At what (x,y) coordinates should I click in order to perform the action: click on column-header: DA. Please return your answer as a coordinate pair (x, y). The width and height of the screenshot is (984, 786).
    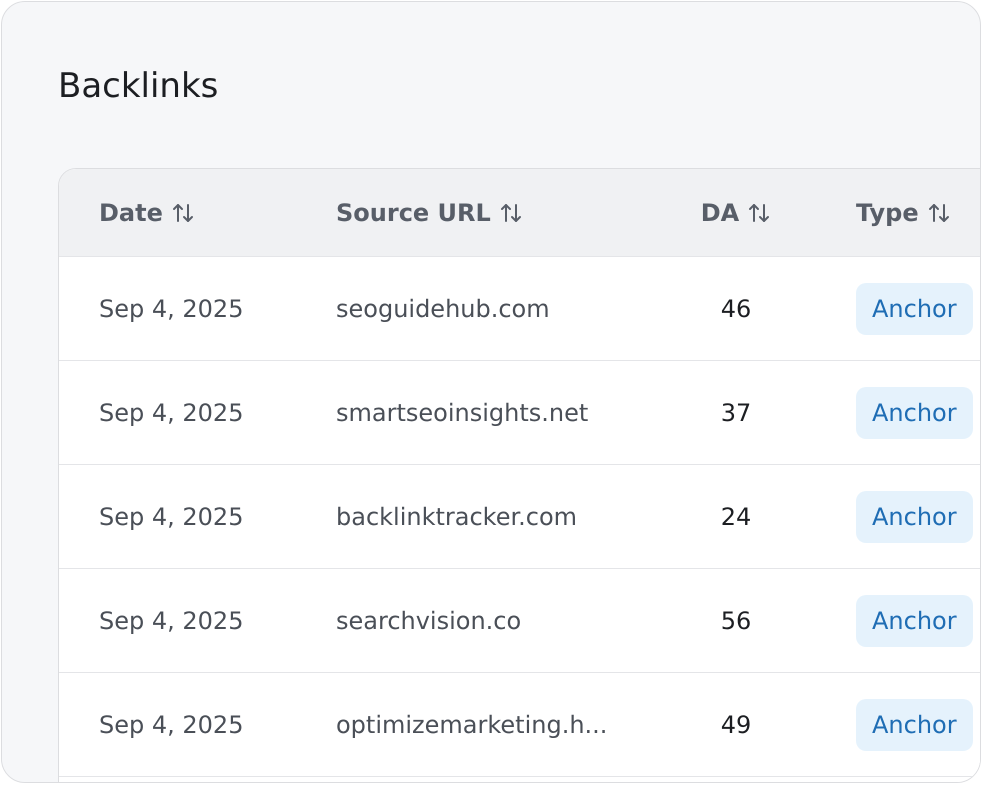
    Looking at the image, I should click on (720, 212).